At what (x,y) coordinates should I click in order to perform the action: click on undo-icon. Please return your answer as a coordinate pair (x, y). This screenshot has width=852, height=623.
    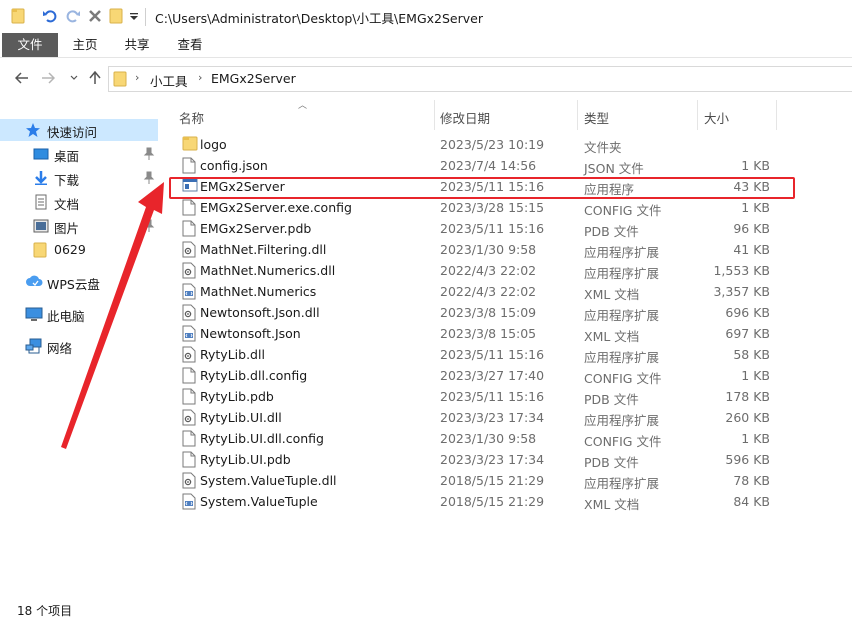
    Looking at the image, I should click on (50, 16).